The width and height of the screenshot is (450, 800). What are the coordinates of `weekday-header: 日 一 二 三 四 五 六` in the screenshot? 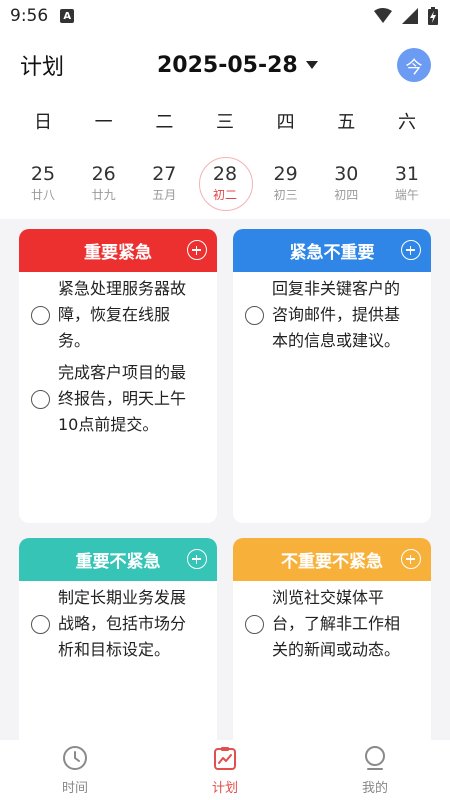 It's located at (225, 123).